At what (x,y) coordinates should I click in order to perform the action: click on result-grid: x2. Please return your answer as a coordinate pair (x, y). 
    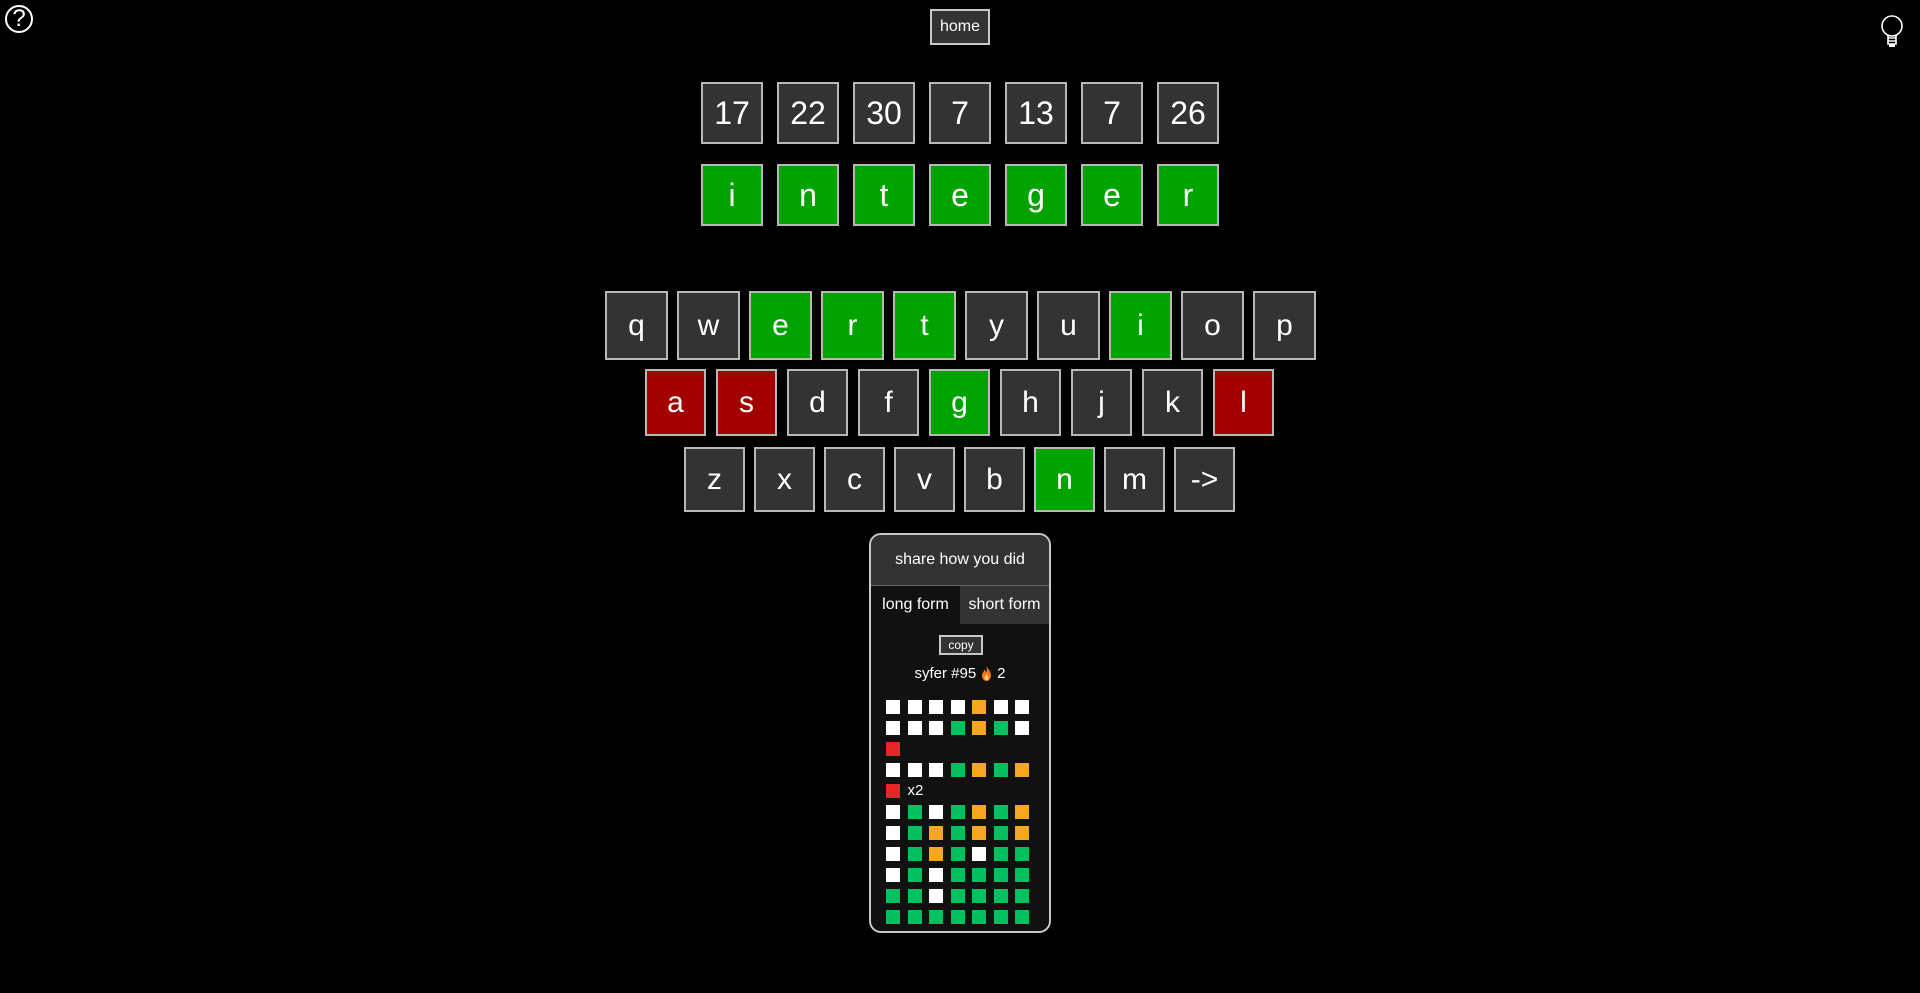
    Looking at the image, I should click on (961, 811).